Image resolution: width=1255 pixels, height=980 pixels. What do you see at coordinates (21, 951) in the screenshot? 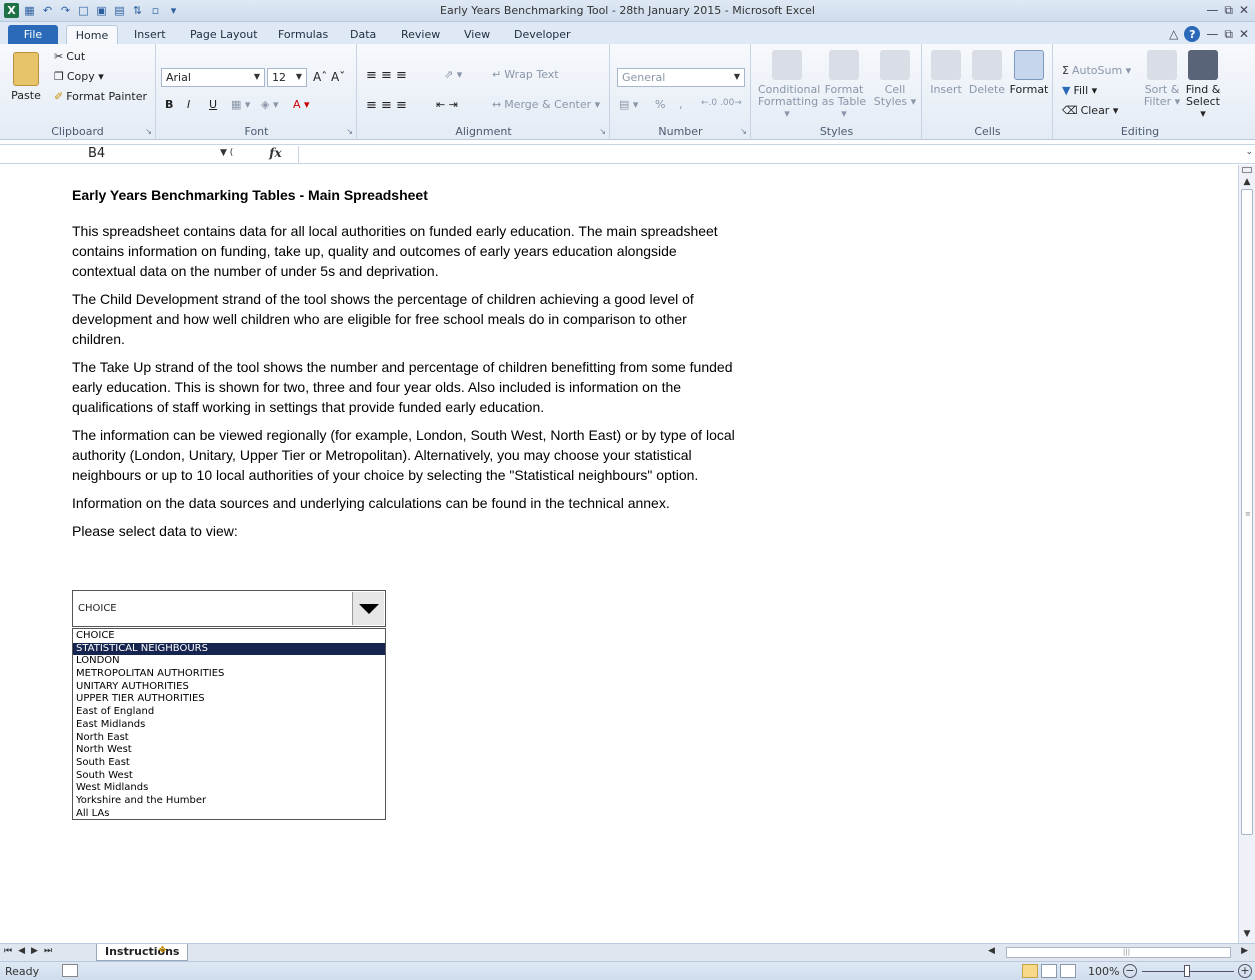
I see `prev-sheet-icon: ◀` at bounding box center [21, 951].